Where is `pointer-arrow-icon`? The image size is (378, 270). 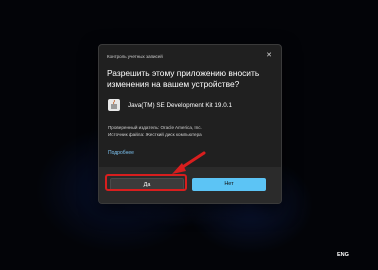
pointer-arrow-icon is located at coordinates (189, 162).